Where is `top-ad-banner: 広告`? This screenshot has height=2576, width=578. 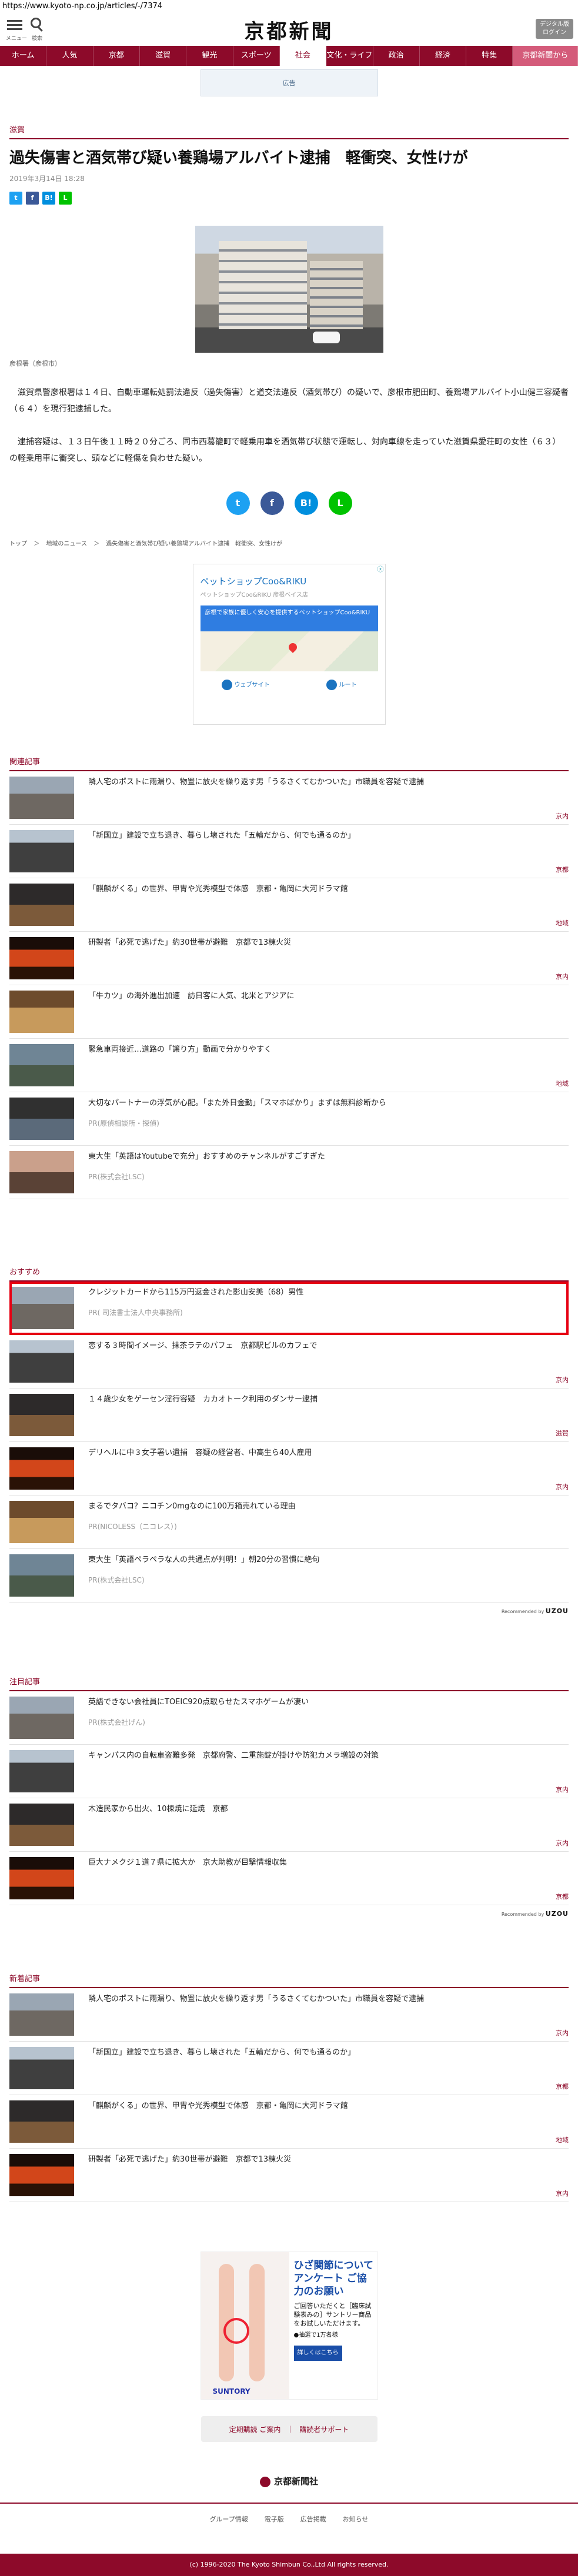 top-ad-banner: 広告 is located at coordinates (289, 82).